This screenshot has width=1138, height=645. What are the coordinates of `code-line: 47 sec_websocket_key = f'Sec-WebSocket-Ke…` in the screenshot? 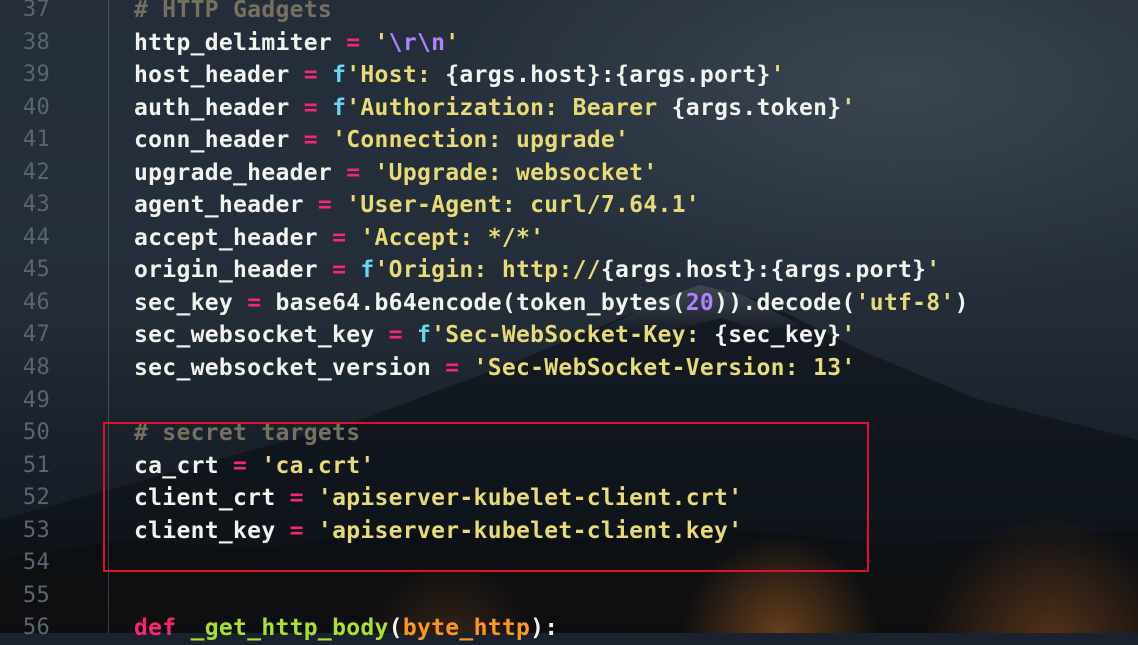 It's located at (569, 335).